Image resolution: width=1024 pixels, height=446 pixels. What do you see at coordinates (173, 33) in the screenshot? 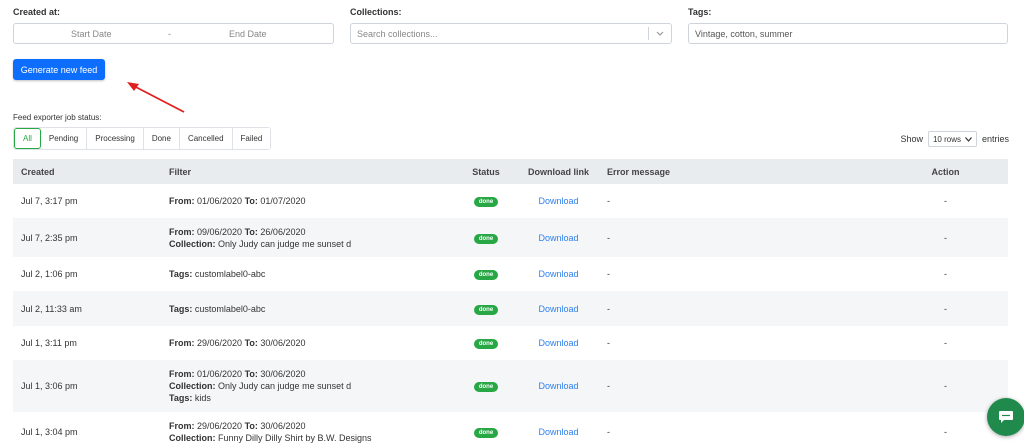
I see `date-range-input: Start Date - End Date` at bounding box center [173, 33].